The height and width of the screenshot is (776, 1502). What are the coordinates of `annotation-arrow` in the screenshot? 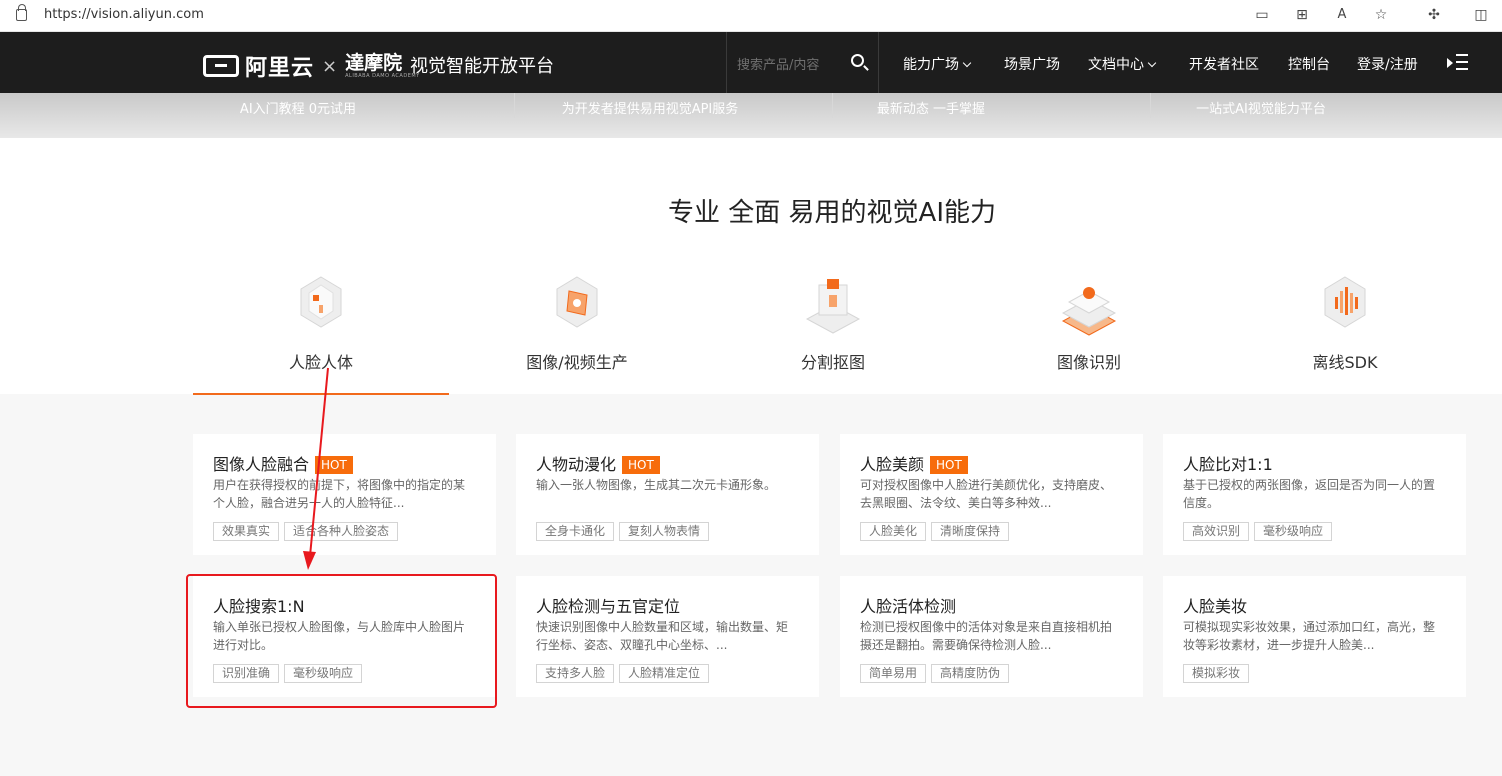 It's located at (316, 468).